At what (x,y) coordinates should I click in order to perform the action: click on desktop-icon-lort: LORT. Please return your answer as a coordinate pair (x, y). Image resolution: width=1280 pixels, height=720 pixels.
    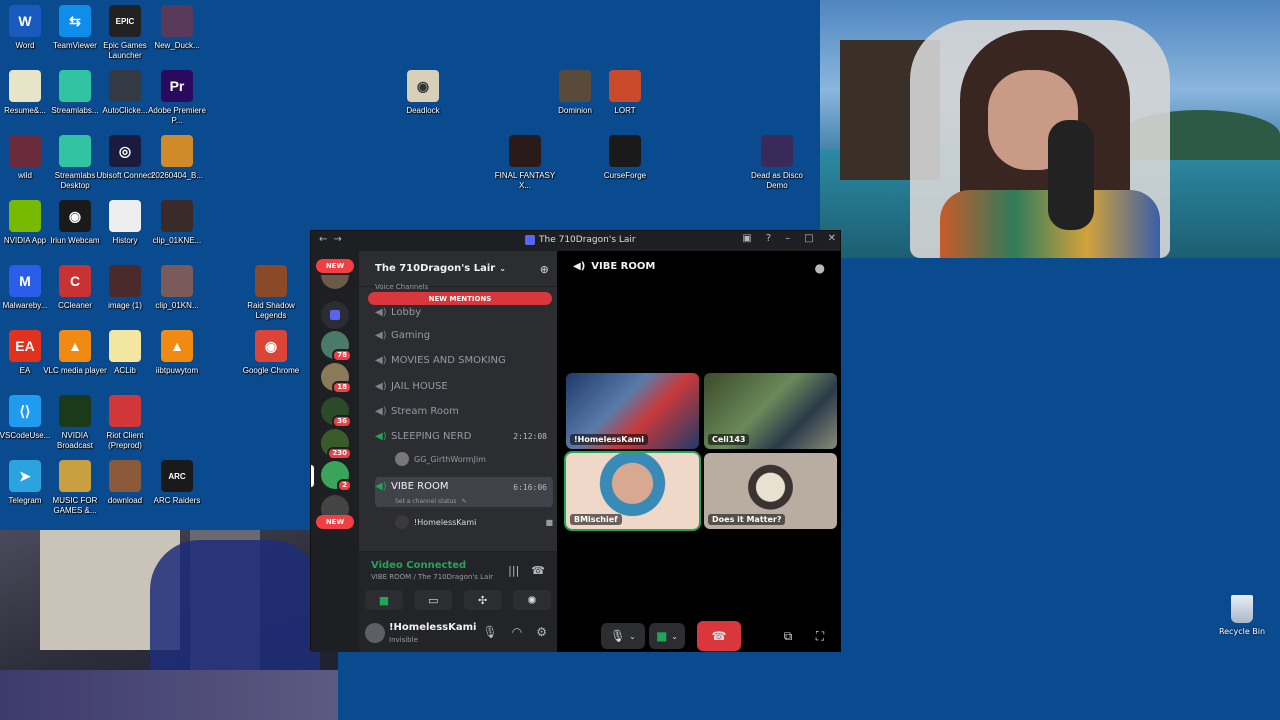
    Looking at the image, I should click on (625, 93).